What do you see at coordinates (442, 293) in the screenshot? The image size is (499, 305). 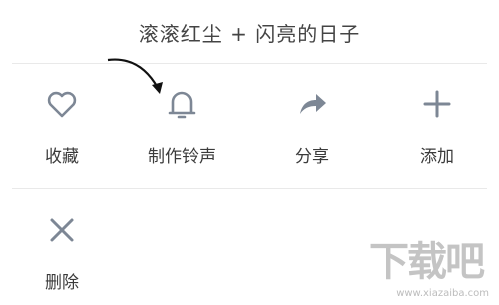 I see `watermark-url: www.xiazaiba.com` at bounding box center [442, 293].